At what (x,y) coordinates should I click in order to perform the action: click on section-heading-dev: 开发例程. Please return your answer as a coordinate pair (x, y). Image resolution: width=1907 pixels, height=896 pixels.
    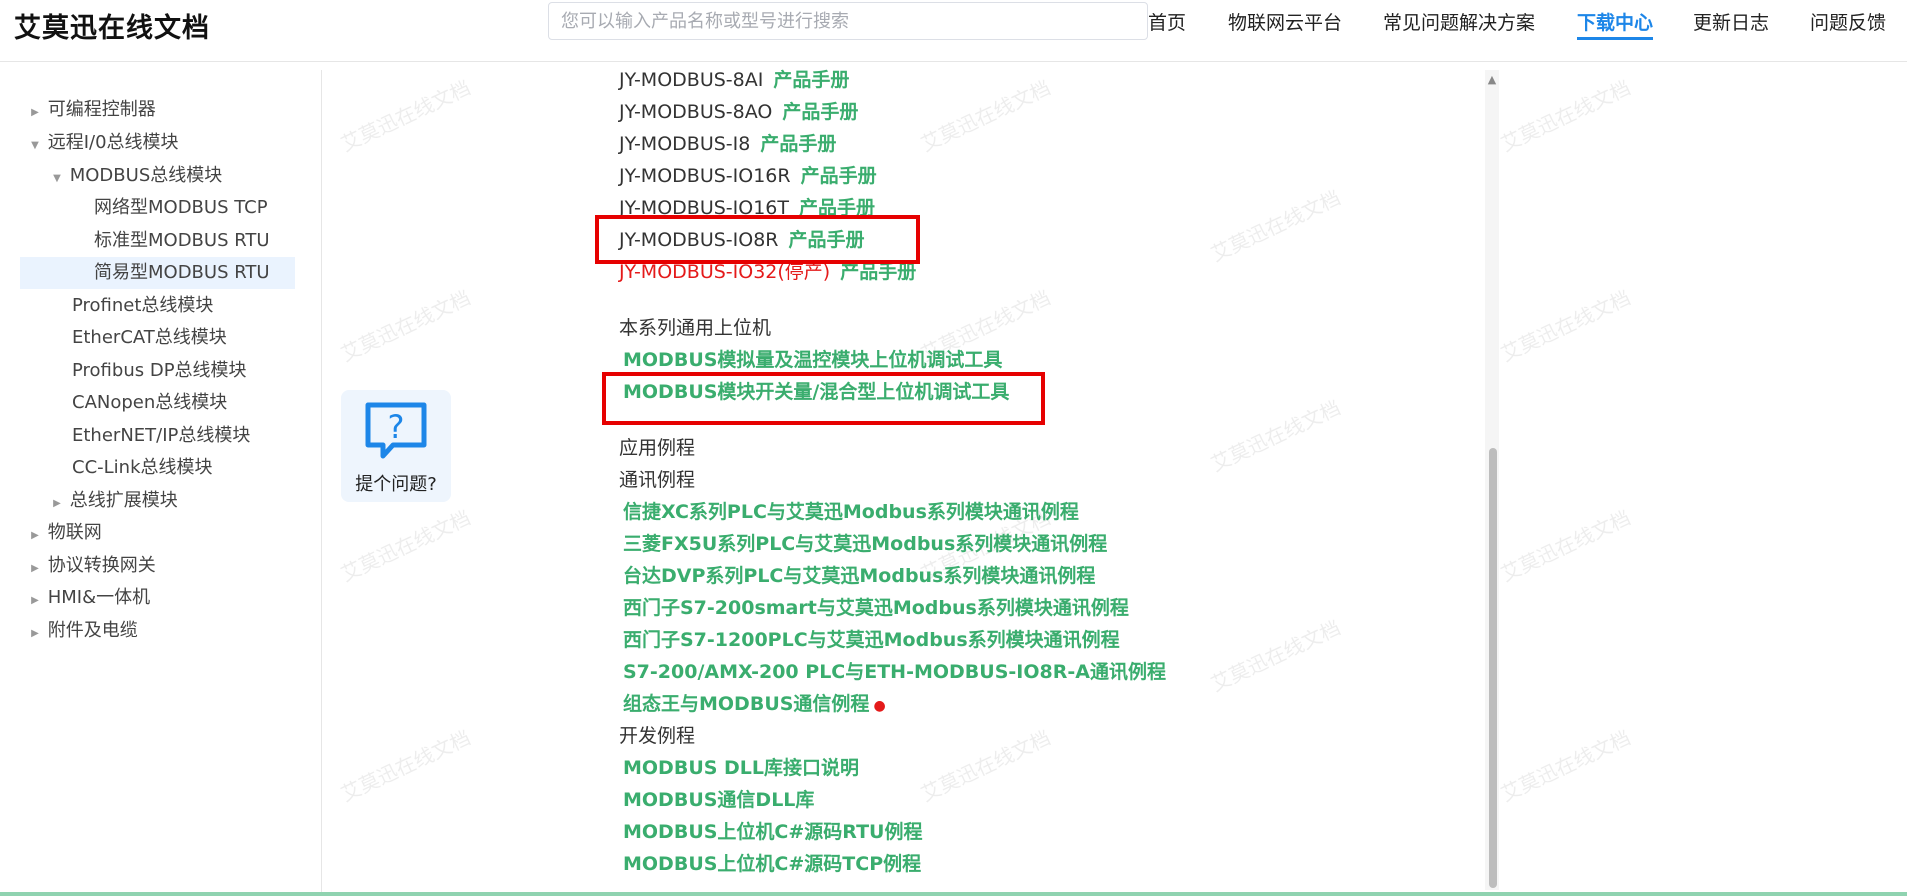
    Looking at the image, I should click on (657, 736).